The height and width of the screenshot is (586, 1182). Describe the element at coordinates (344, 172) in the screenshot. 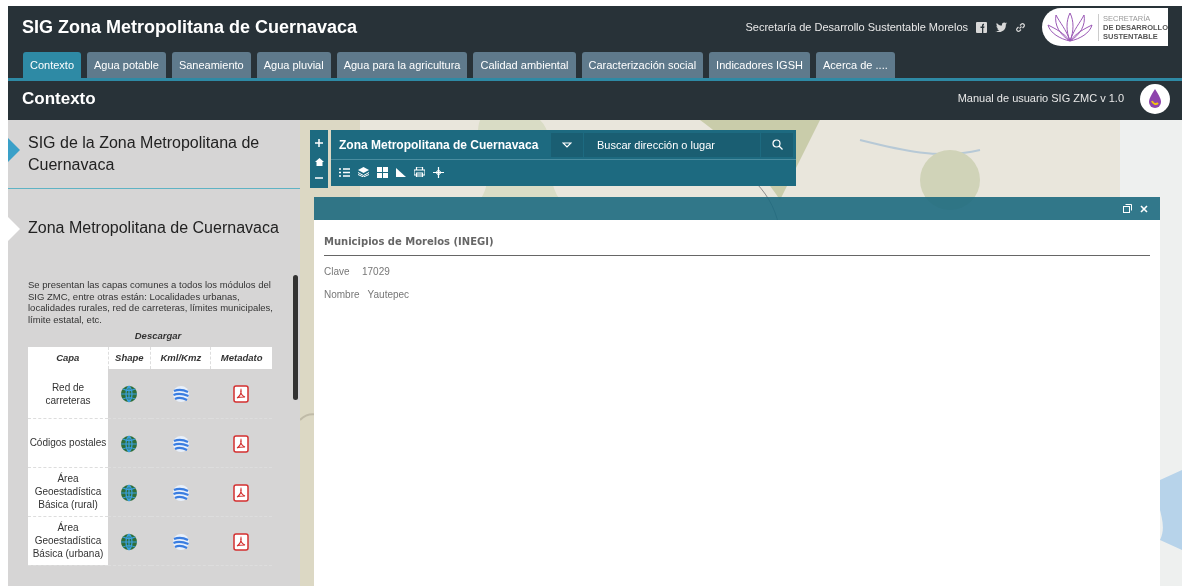

I see `list-icon` at that location.